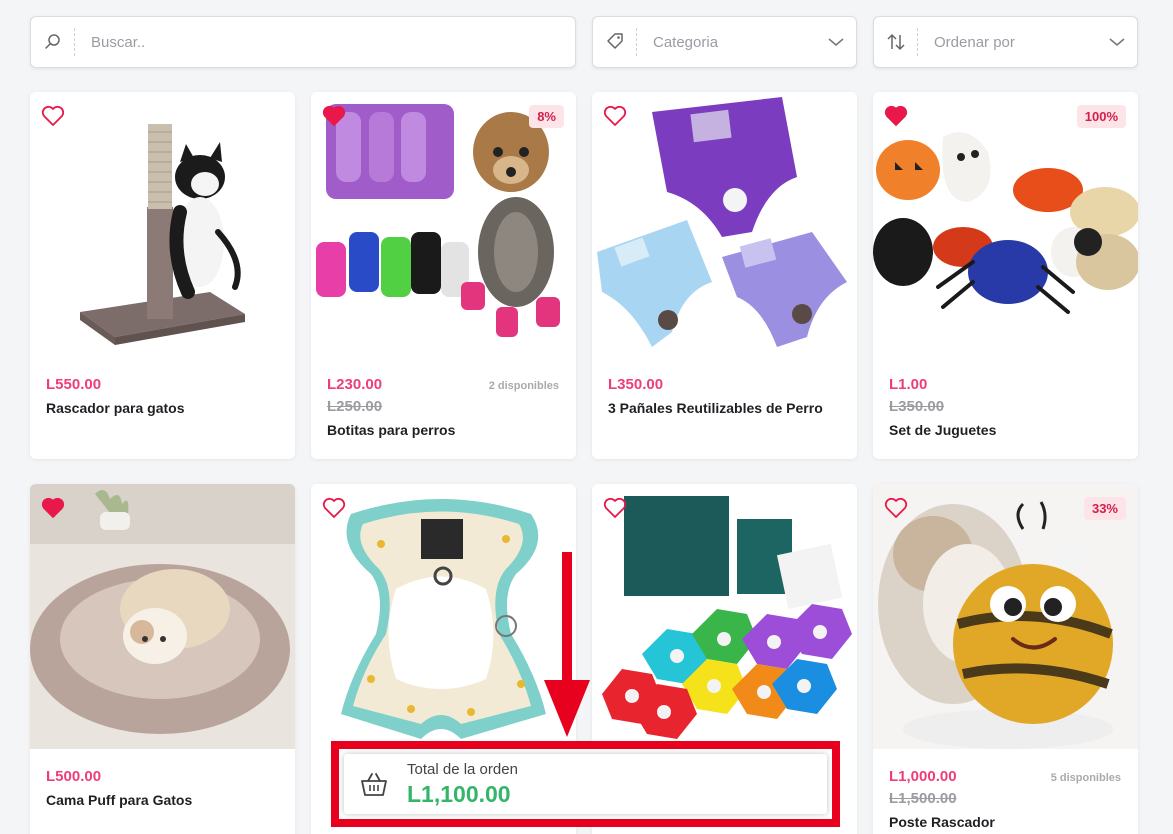 The width and height of the screenshot is (1173, 834). I want to click on category-placeholder: Categoria, so click(686, 42).